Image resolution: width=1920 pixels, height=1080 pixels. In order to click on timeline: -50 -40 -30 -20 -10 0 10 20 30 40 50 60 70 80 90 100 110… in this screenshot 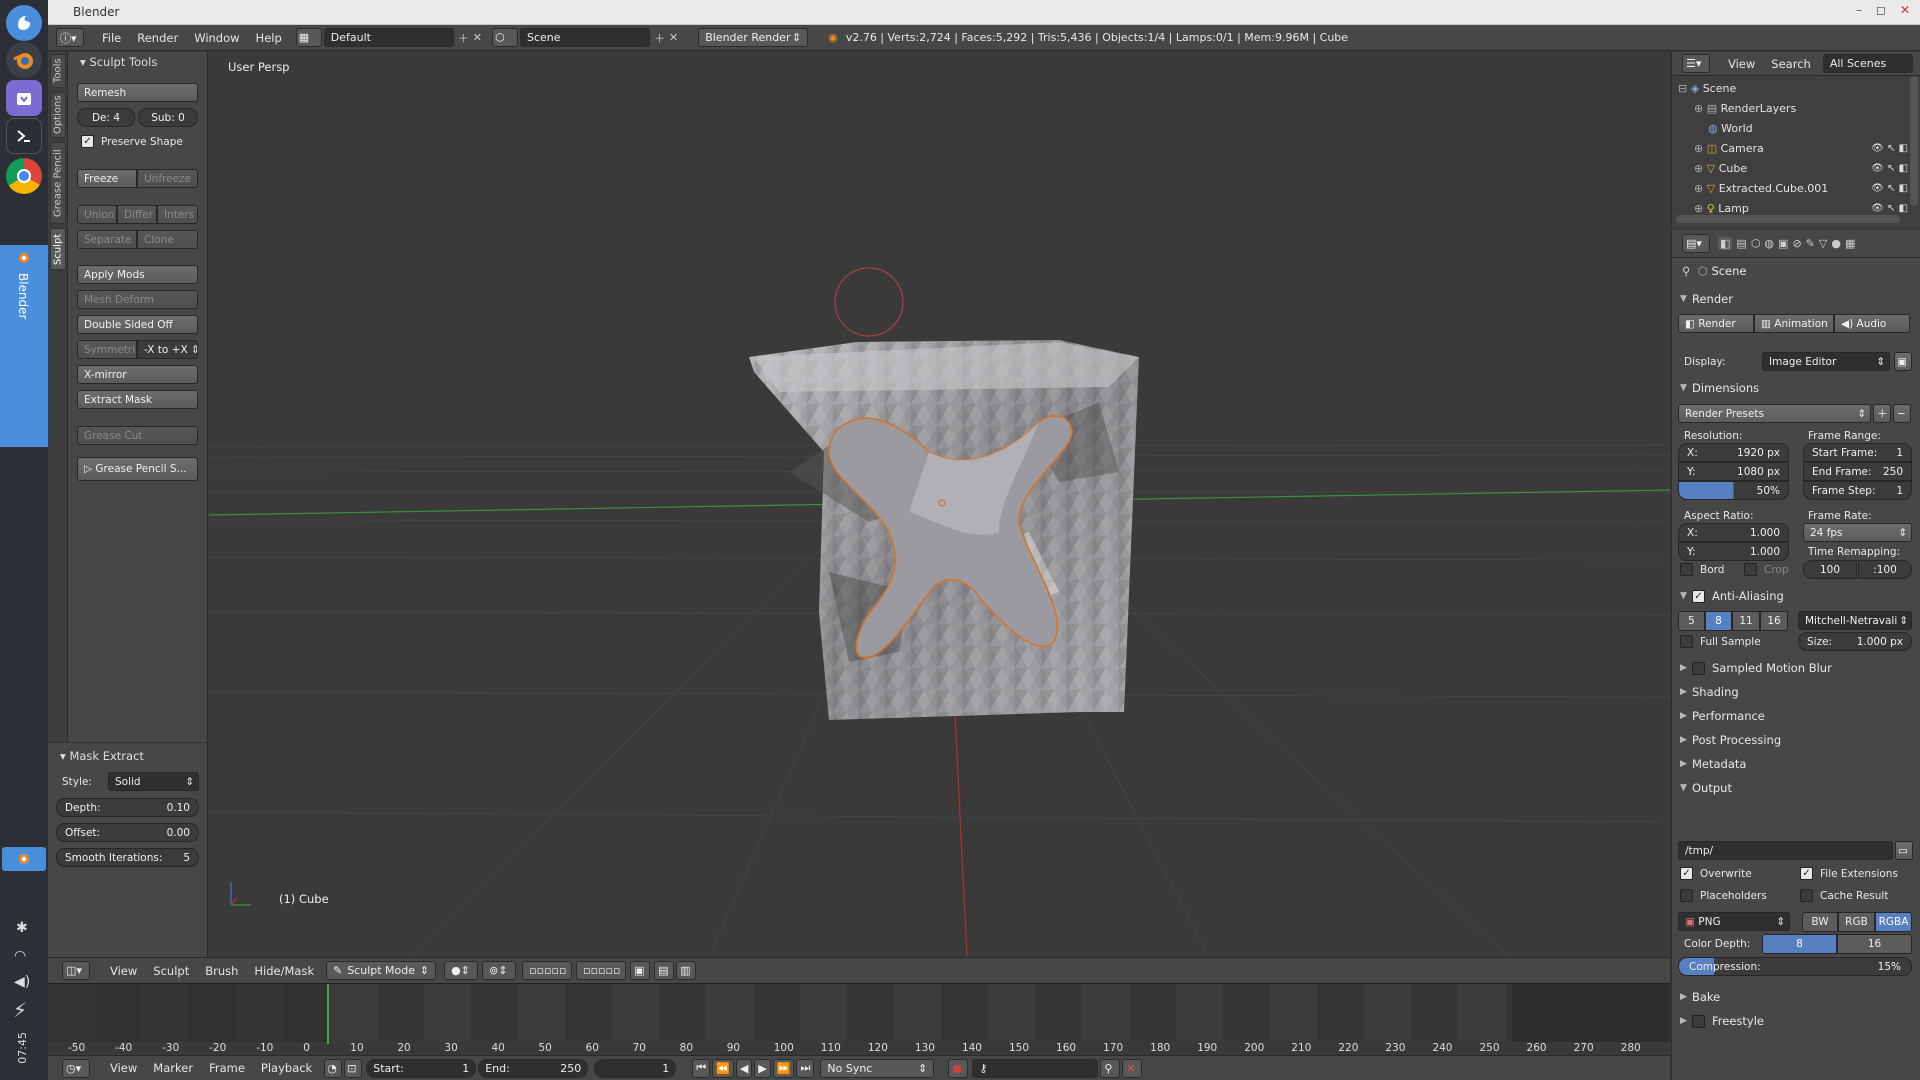, I will do `click(859, 1019)`.